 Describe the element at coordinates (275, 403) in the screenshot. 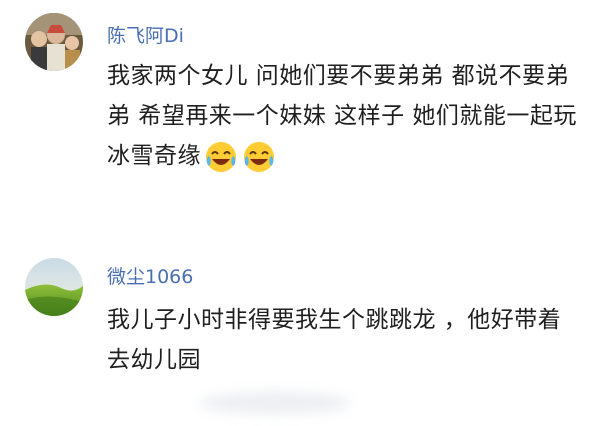

I see `background-smudge` at that location.